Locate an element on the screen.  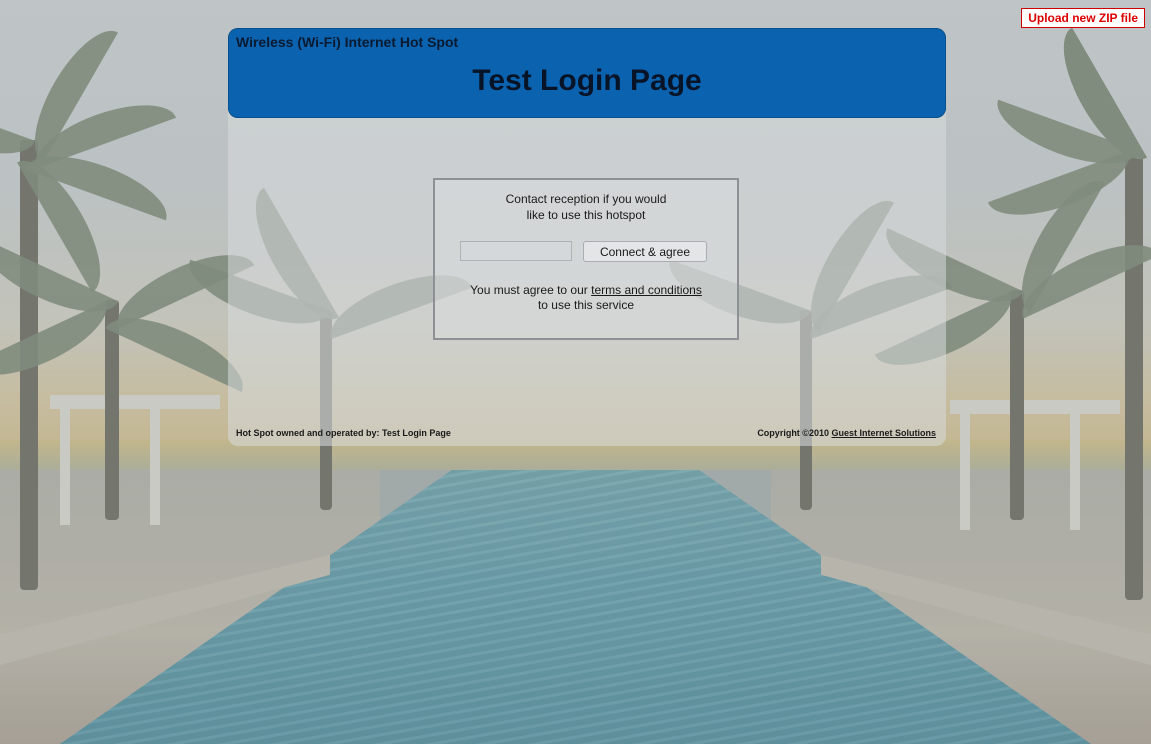
header-subtitle: Wireless (Wi-Fi) Internet Hot Spot is located at coordinates (347, 42).